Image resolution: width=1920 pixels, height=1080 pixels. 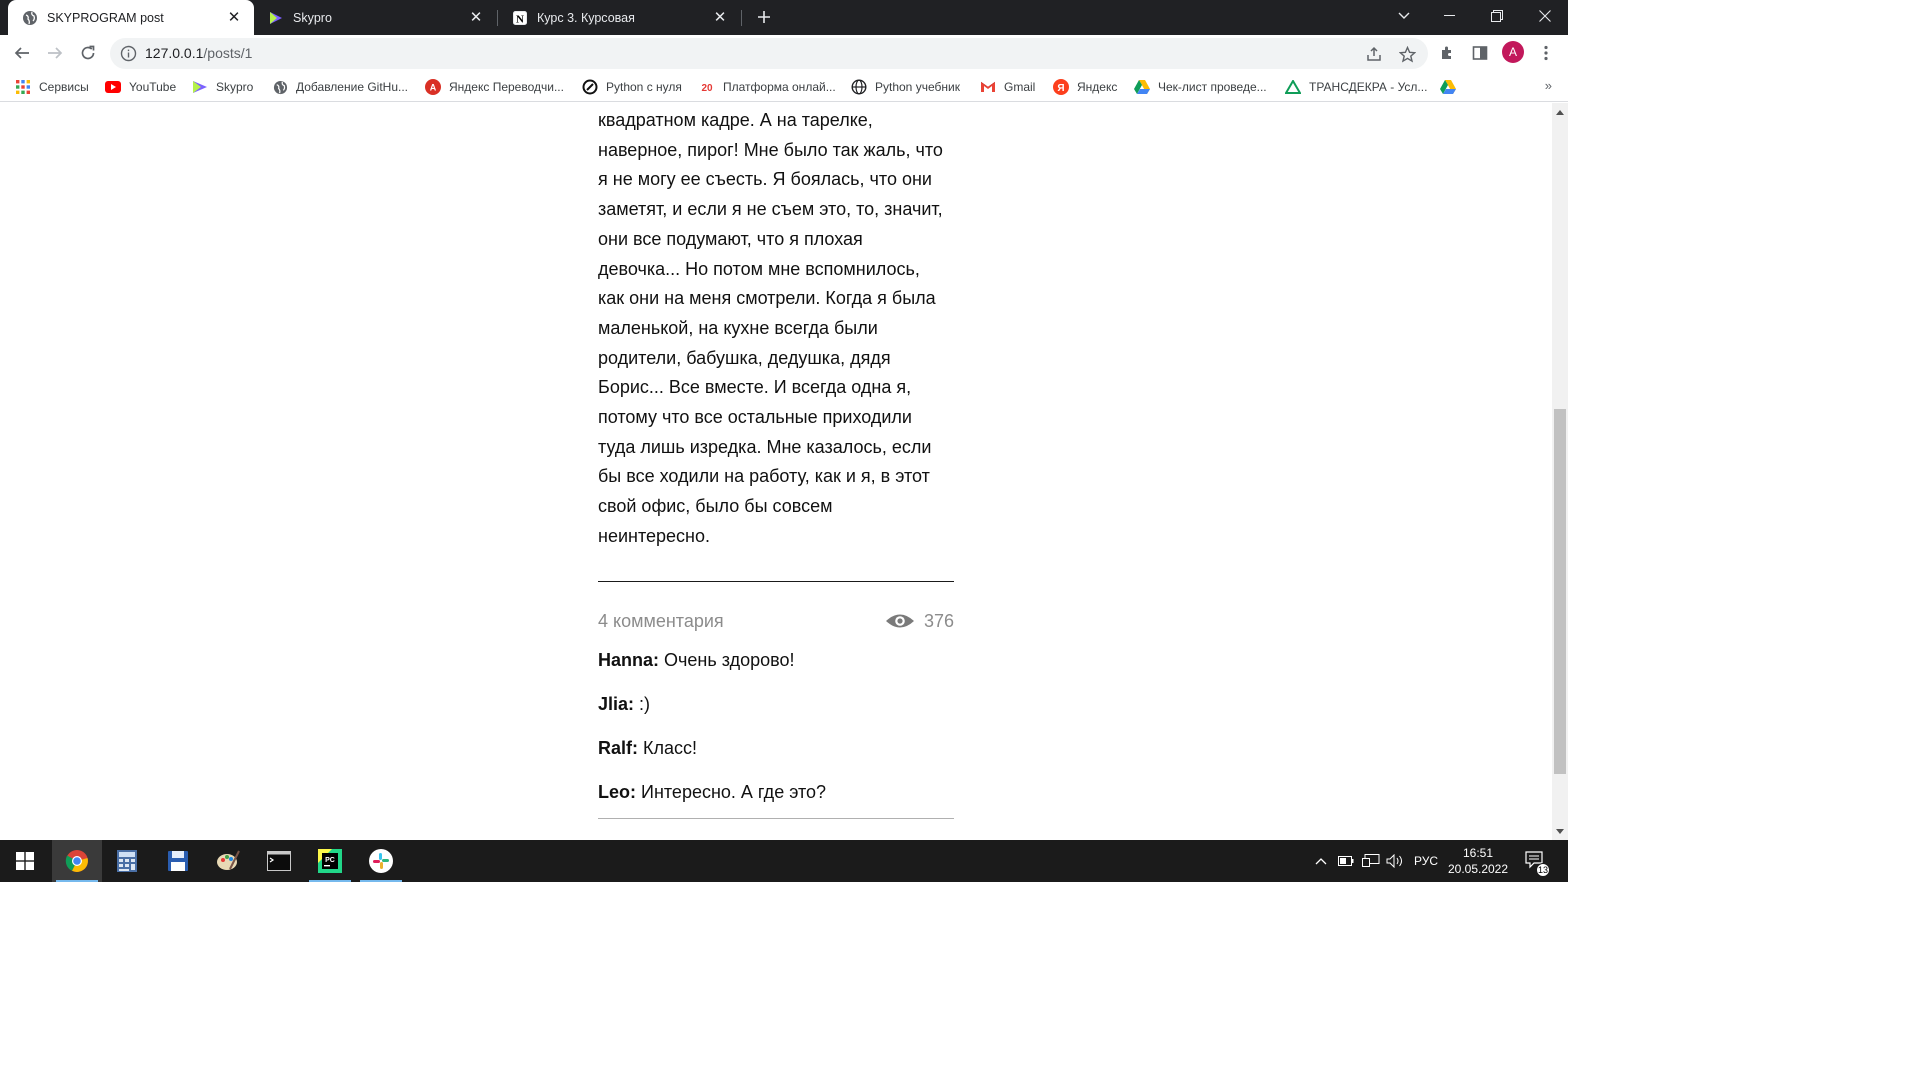 I want to click on post-text-line: потому что все остальные приходили, so click(x=755, y=417).